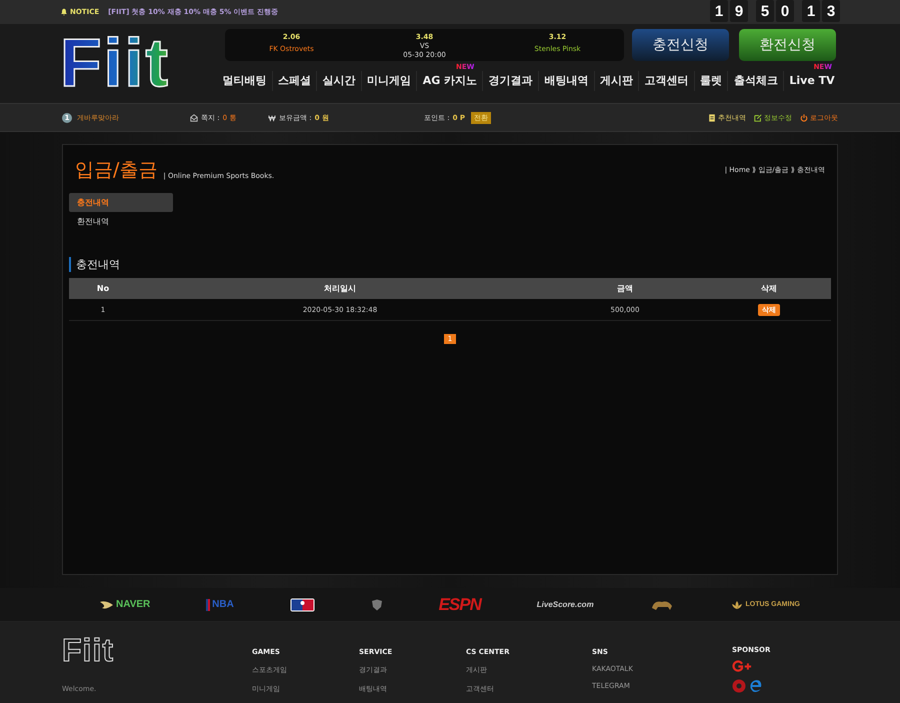 This screenshot has height=703, width=900. What do you see at coordinates (680, 45) in the screenshot?
I see `deposit-button: 충전신청` at bounding box center [680, 45].